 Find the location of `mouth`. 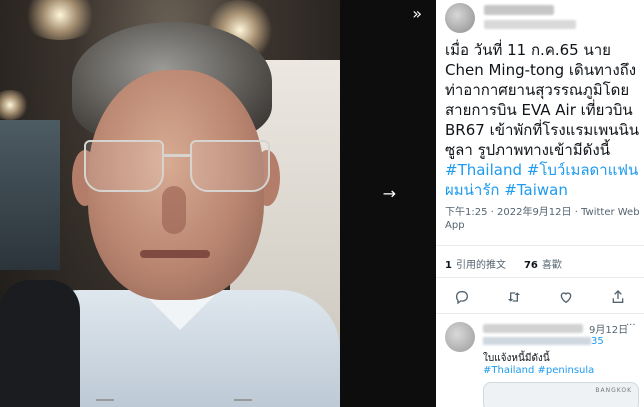

mouth is located at coordinates (175, 254).